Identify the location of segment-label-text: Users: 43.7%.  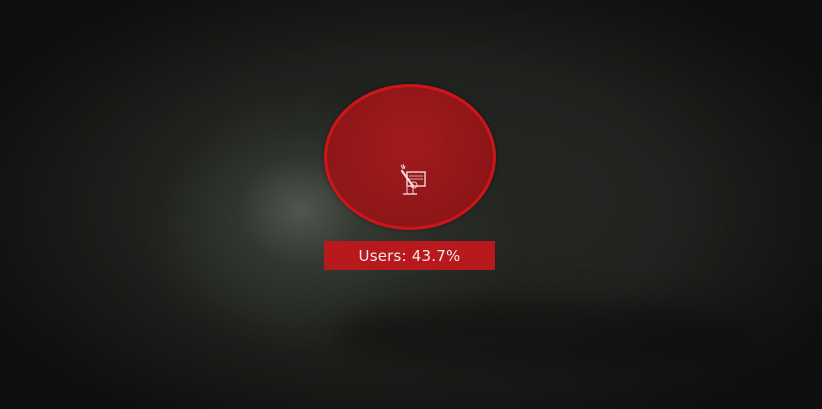
(409, 255).